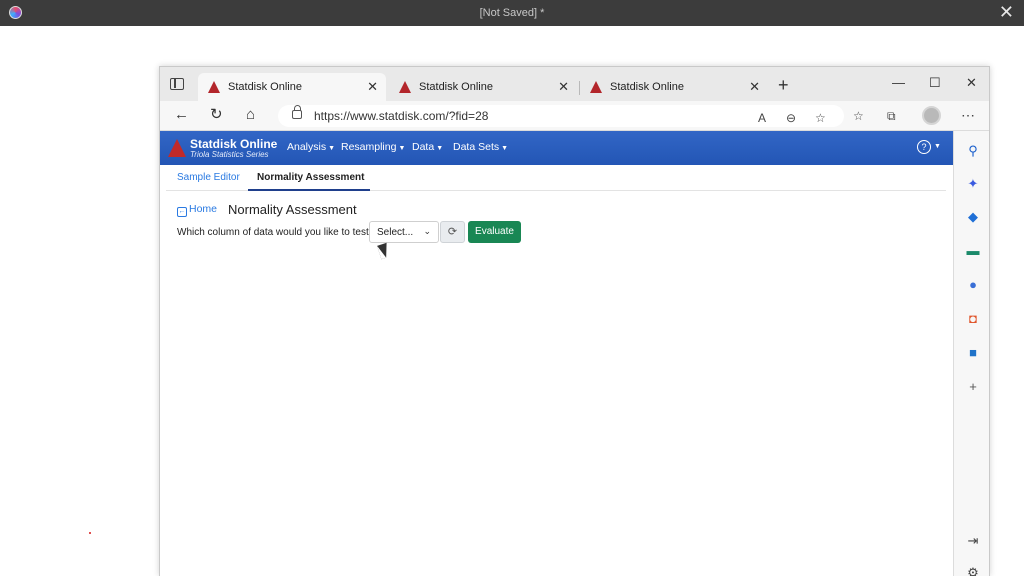 The height and width of the screenshot is (576, 1024). I want to click on tab-sample-editor: Sample Editor, so click(208, 177).